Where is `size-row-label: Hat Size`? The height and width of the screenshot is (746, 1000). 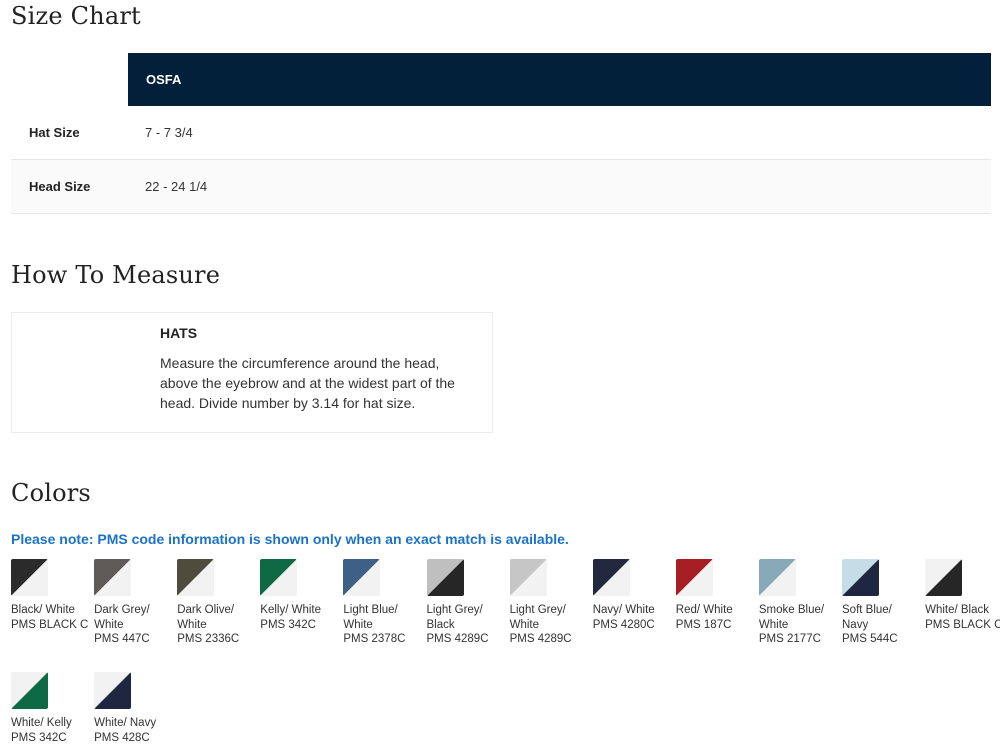
size-row-label: Hat Size is located at coordinates (54, 132).